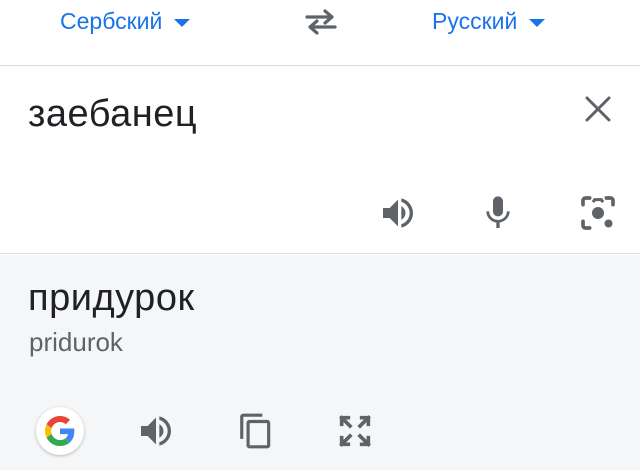  I want to click on camera-translate-button, so click(598, 213).